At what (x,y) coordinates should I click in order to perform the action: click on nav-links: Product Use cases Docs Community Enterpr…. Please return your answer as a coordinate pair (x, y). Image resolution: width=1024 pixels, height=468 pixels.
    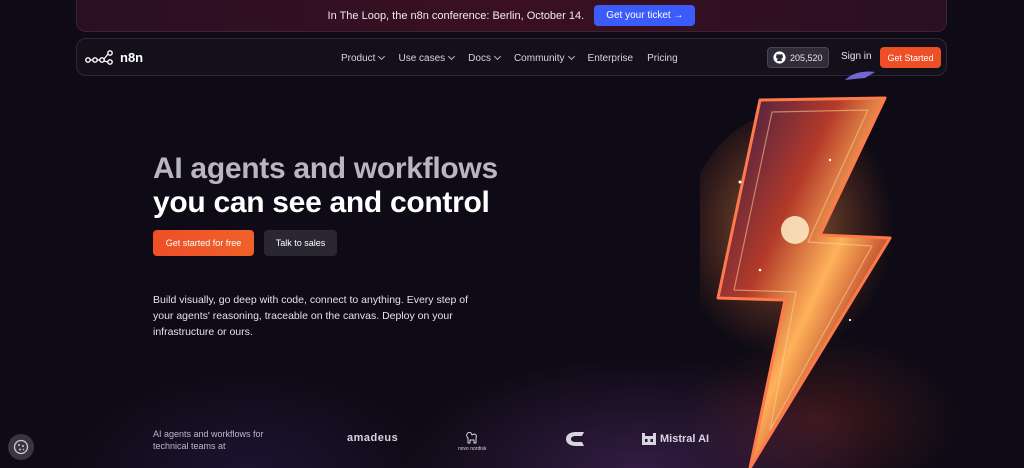
    Looking at the image, I should click on (509, 58).